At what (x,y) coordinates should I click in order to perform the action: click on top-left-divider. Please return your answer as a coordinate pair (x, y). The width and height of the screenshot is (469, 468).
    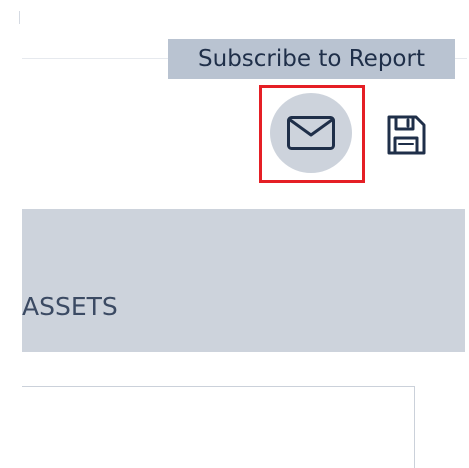
    Looking at the image, I should click on (19, 17).